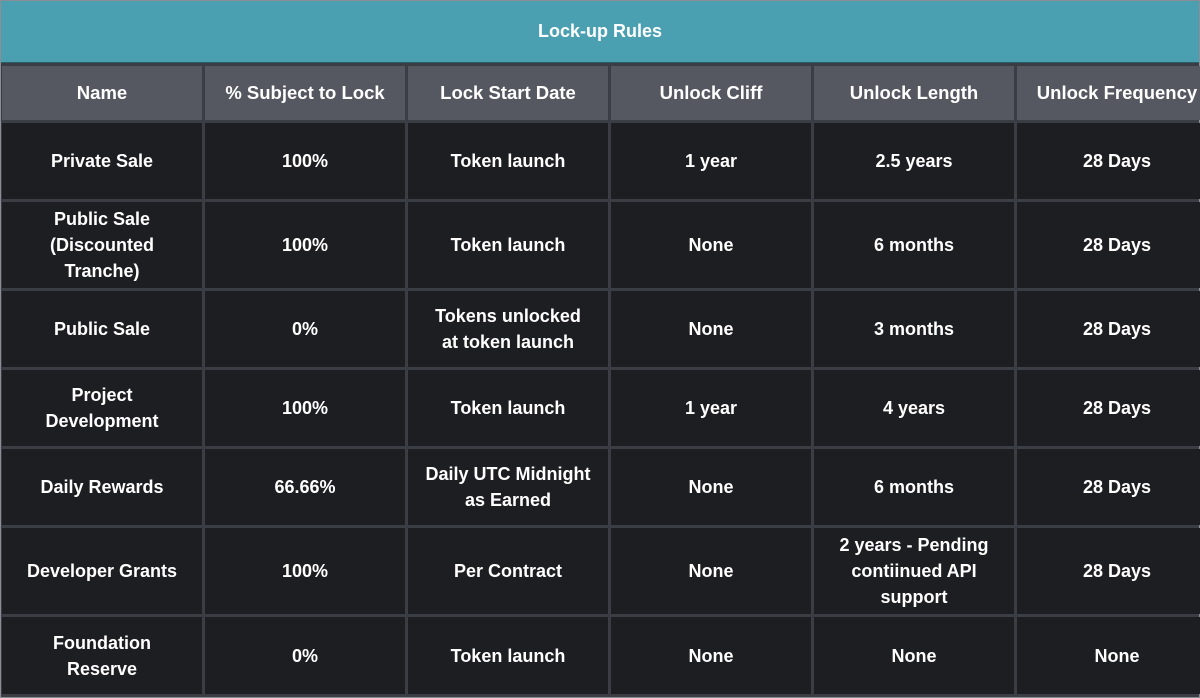 The width and height of the screenshot is (1200, 698). I want to click on cell-name: Developer Grants, so click(102, 571).